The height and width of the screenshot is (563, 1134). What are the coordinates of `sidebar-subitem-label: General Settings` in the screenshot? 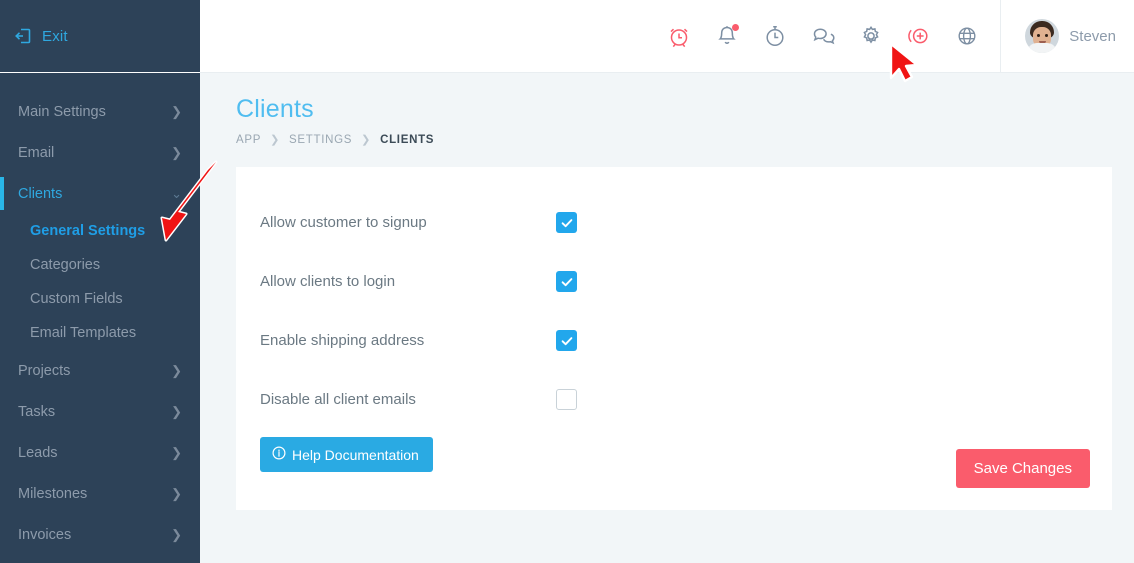 It's located at (88, 231).